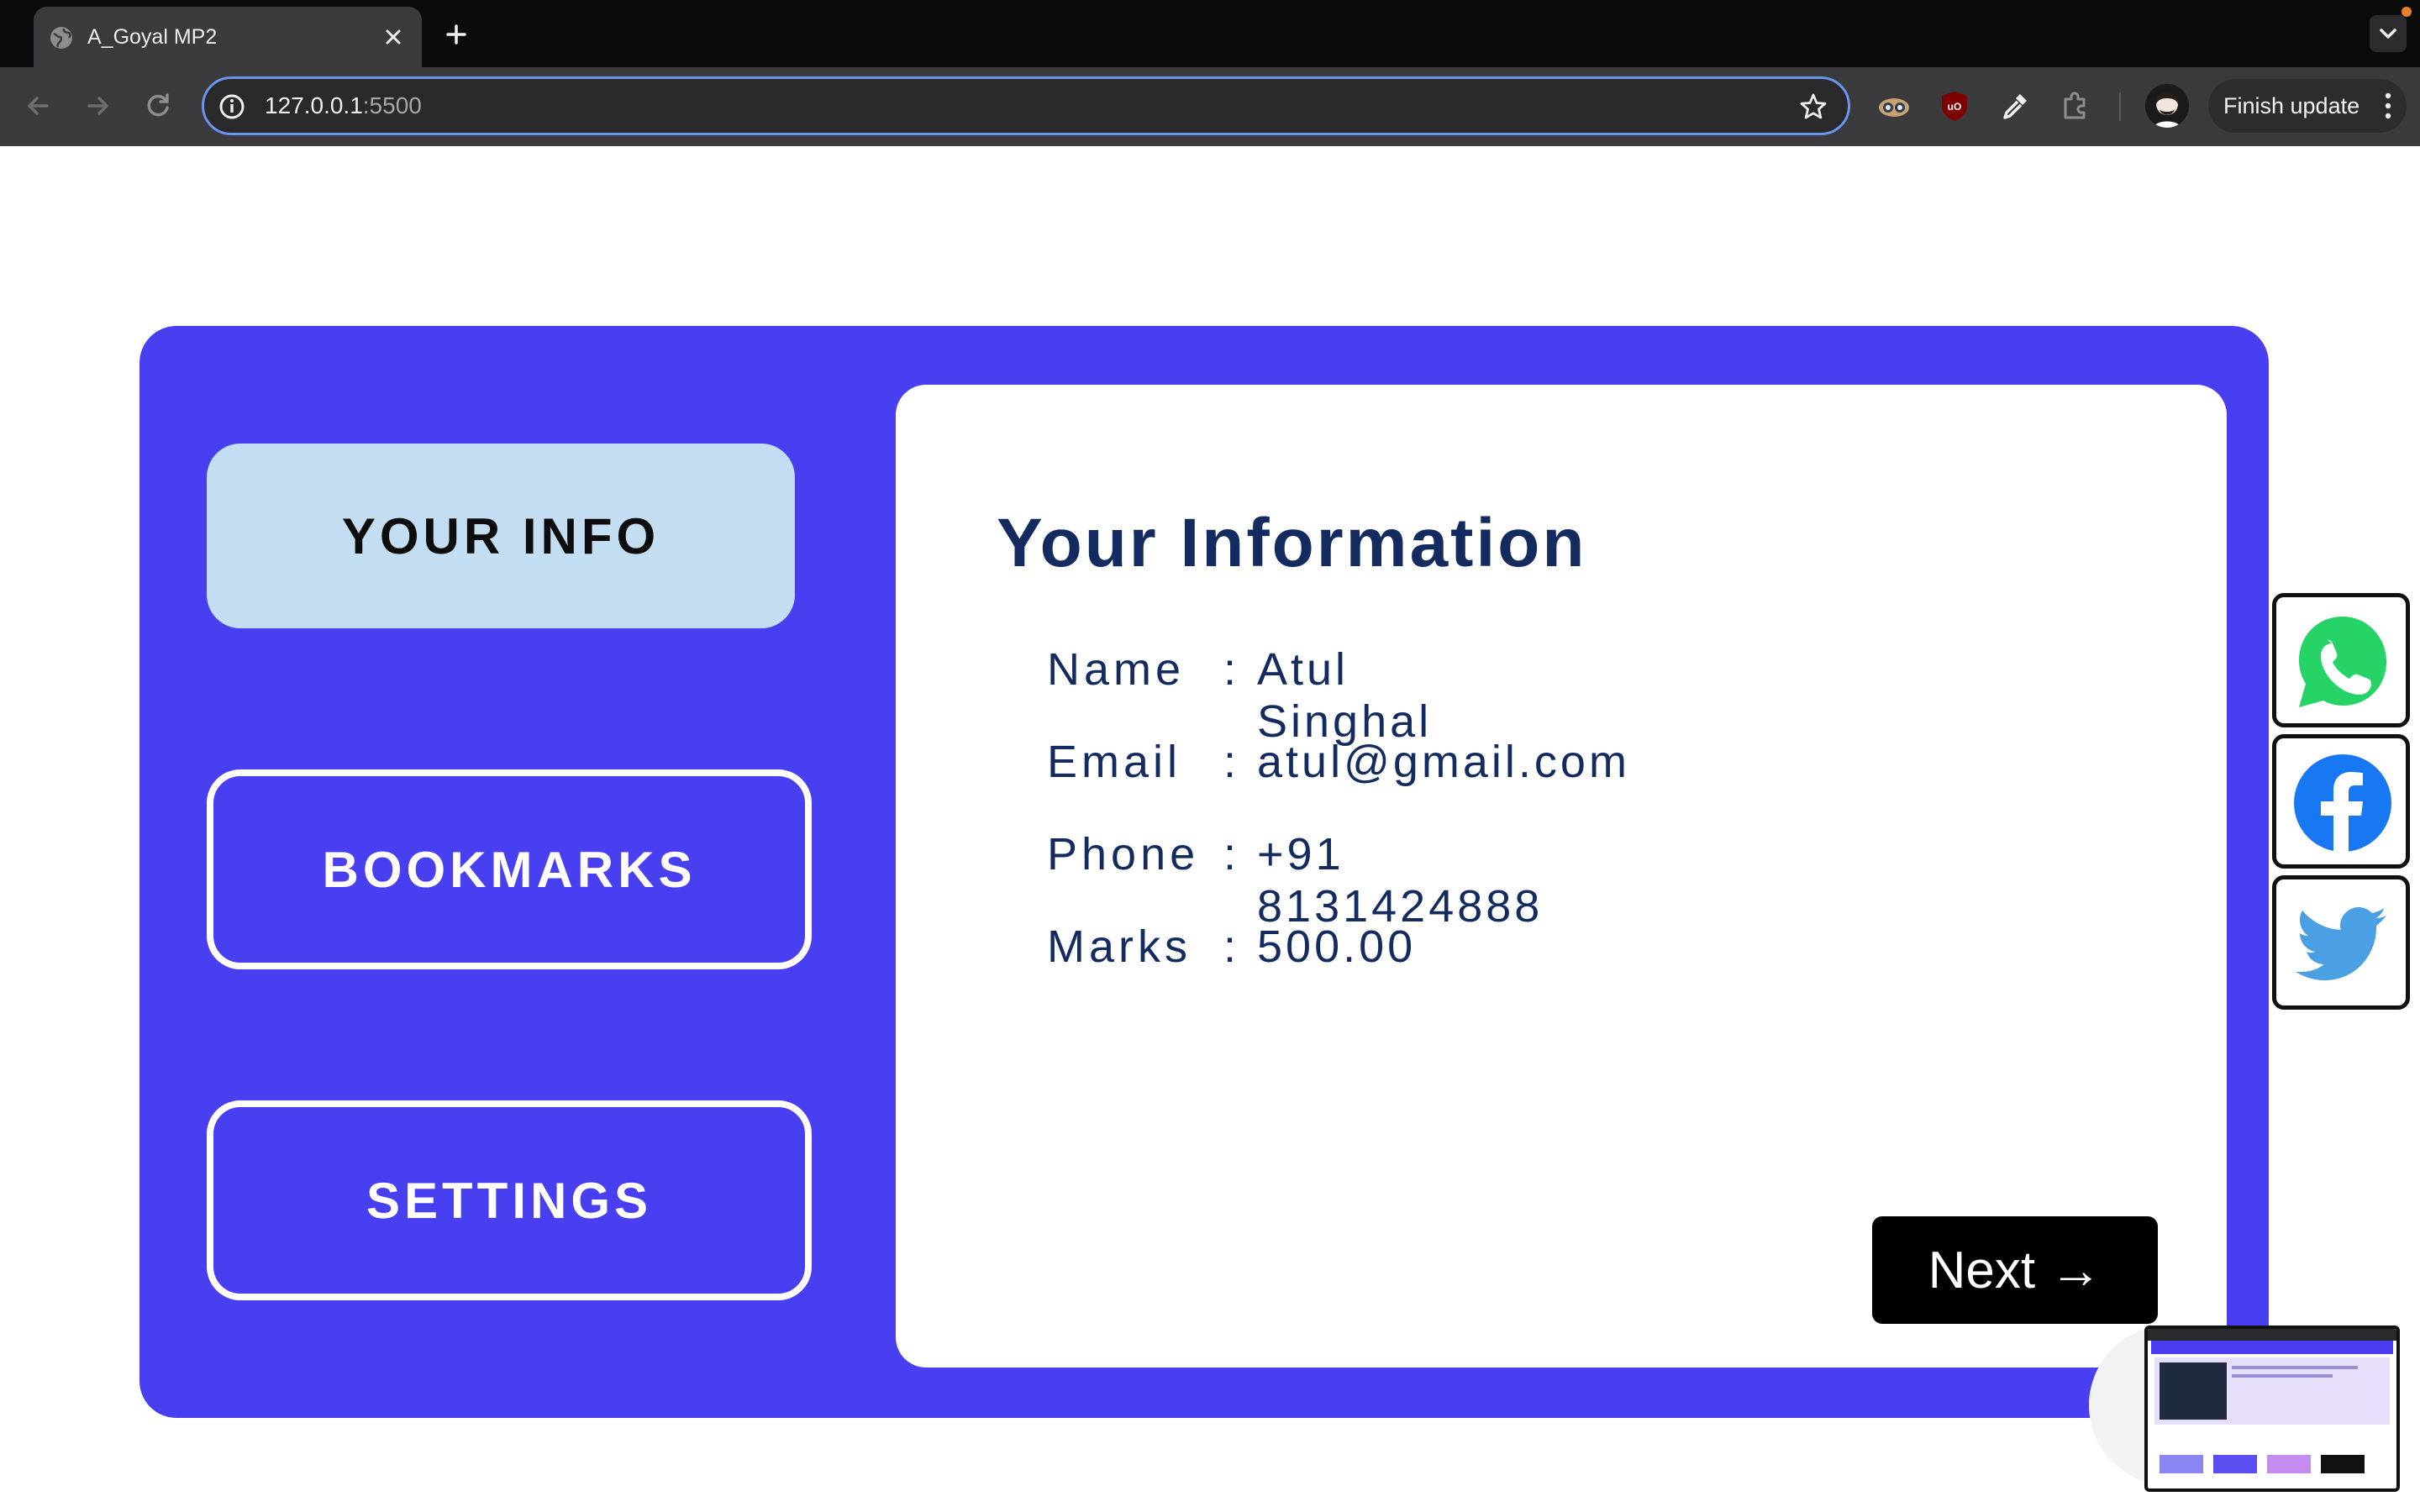 This screenshot has height=1512, width=2420. I want to click on info-value: +91 8131424888, so click(1401, 880).